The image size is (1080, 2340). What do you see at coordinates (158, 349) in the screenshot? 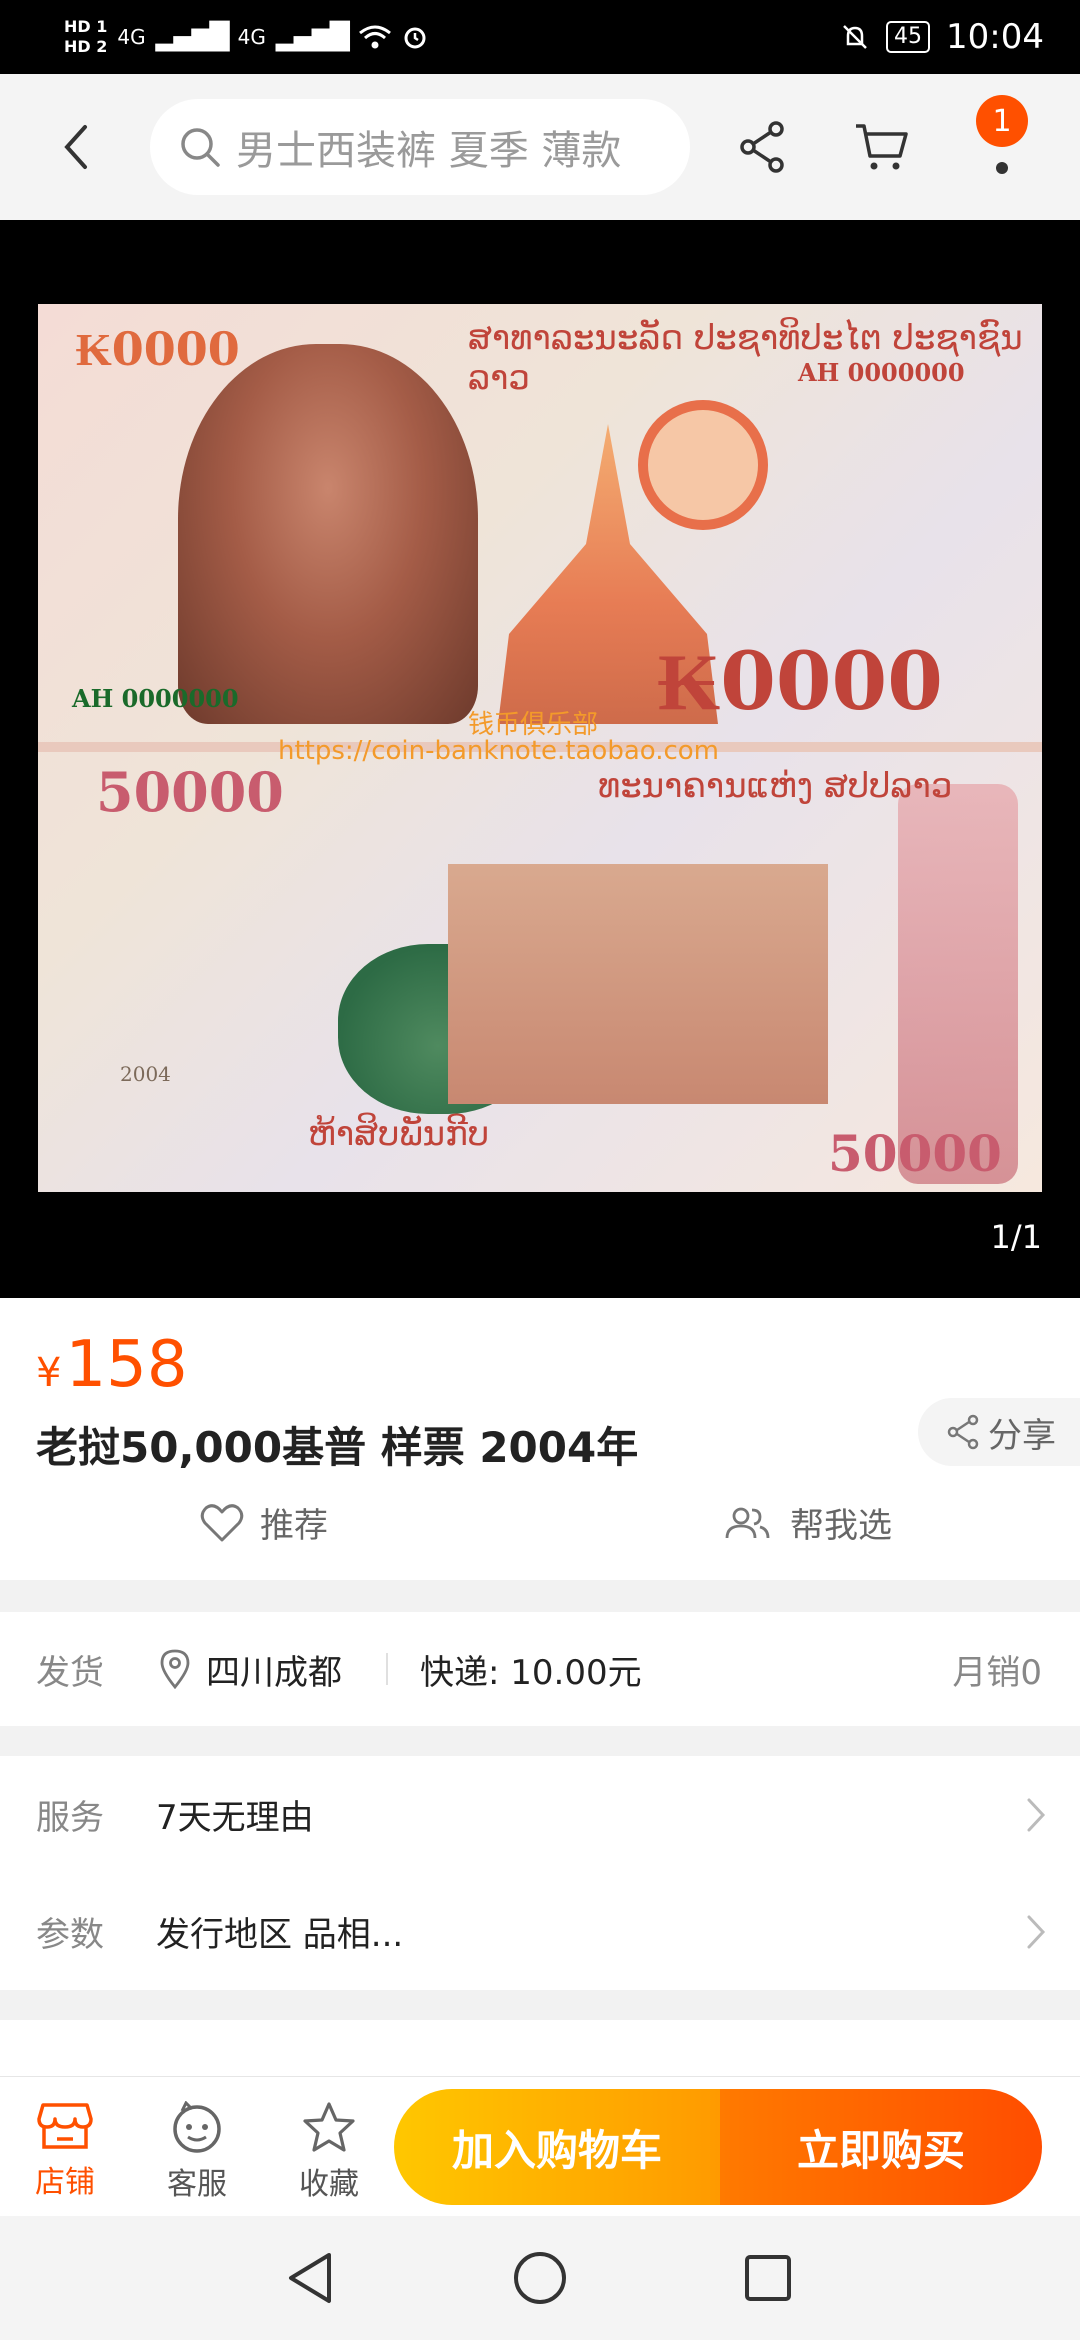
I see `denomination-top-left: ₭0000` at bounding box center [158, 349].